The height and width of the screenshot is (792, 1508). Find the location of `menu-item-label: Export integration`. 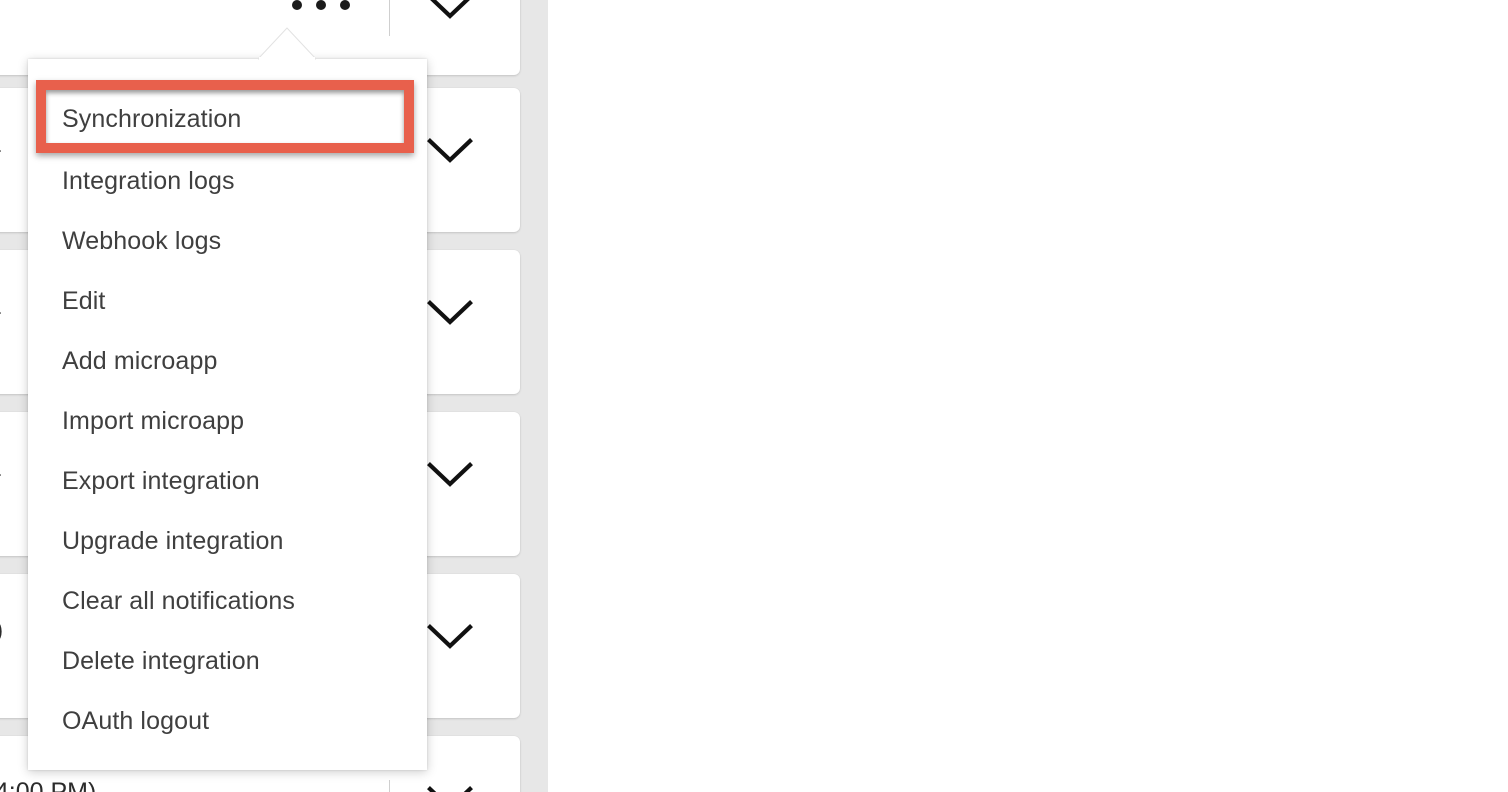

menu-item-label: Export integration is located at coordinates (161, 481).